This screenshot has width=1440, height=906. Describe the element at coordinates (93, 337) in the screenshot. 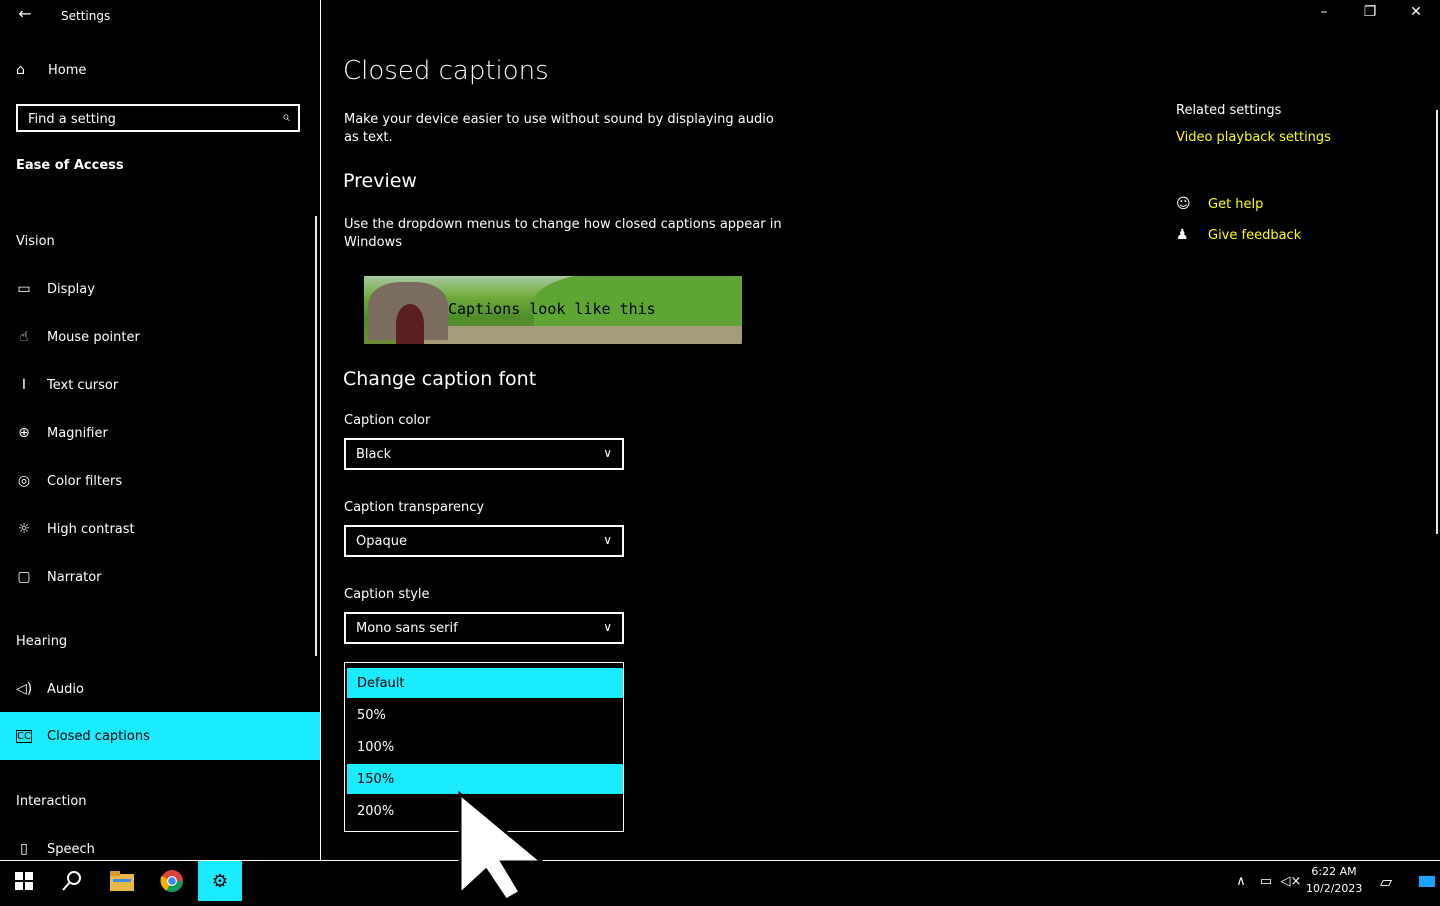

I see `sidebar-item-label: Mouse pointer` at that location.